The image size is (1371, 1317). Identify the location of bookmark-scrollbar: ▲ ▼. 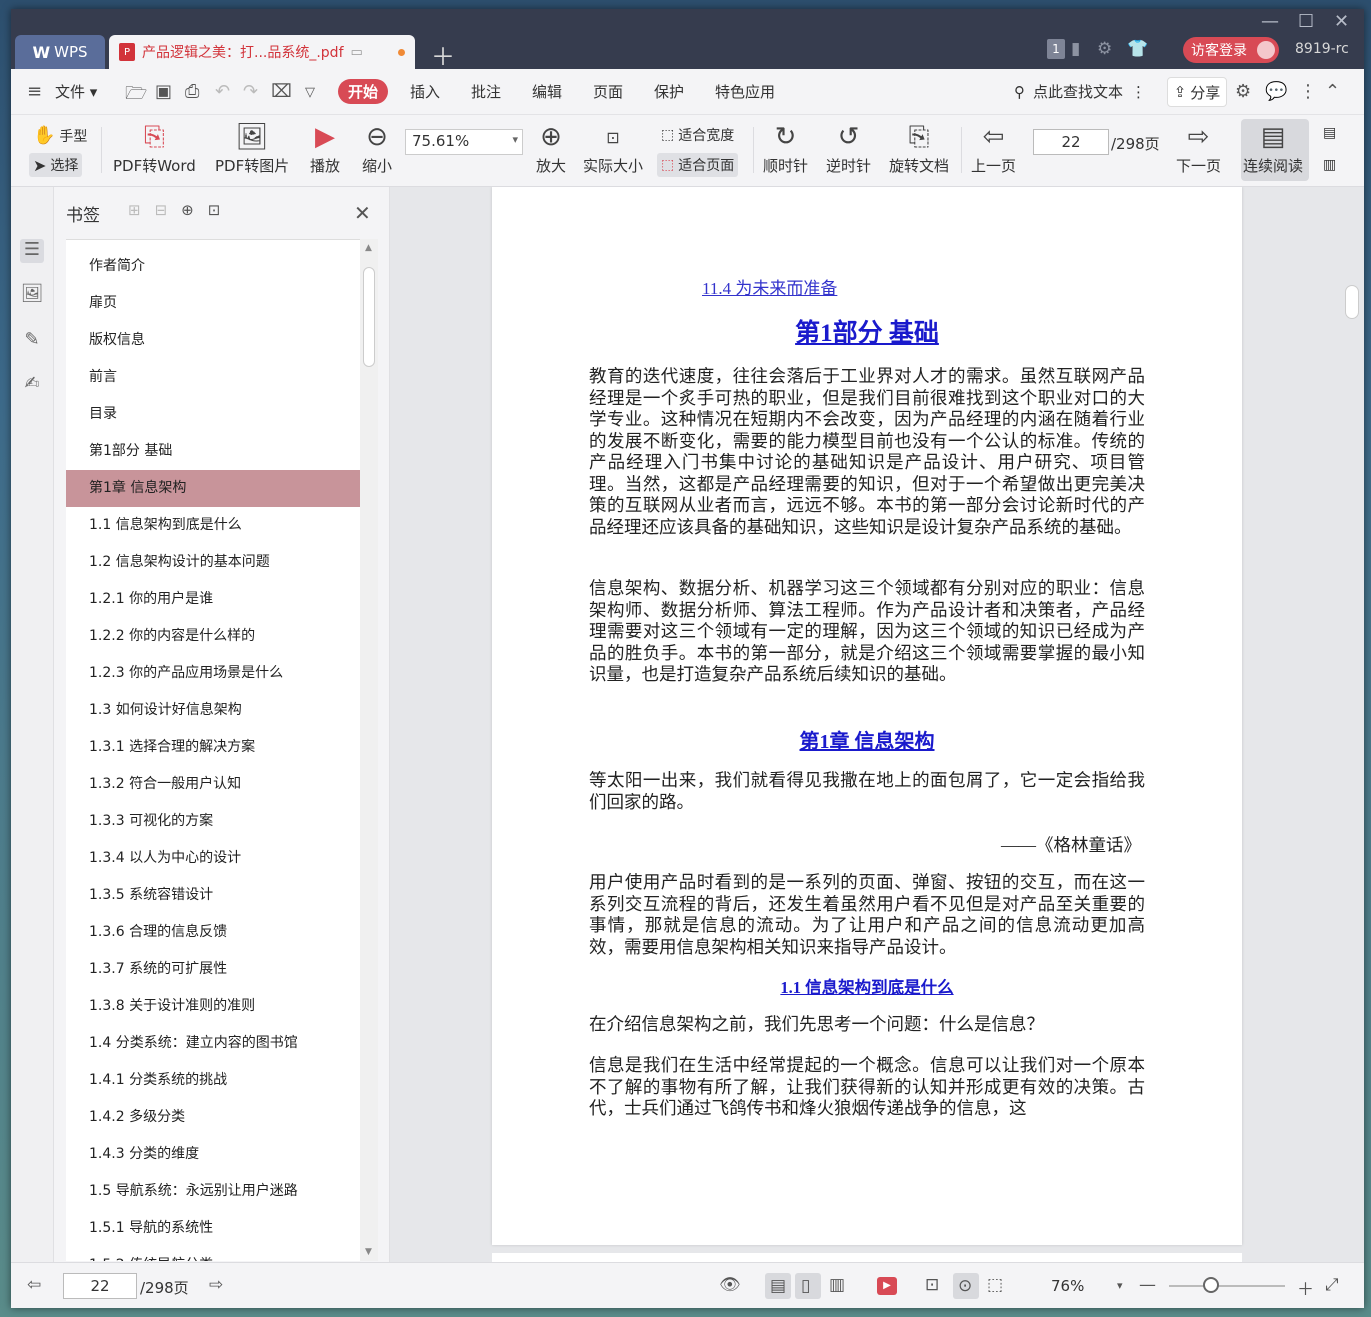
(369, 750).